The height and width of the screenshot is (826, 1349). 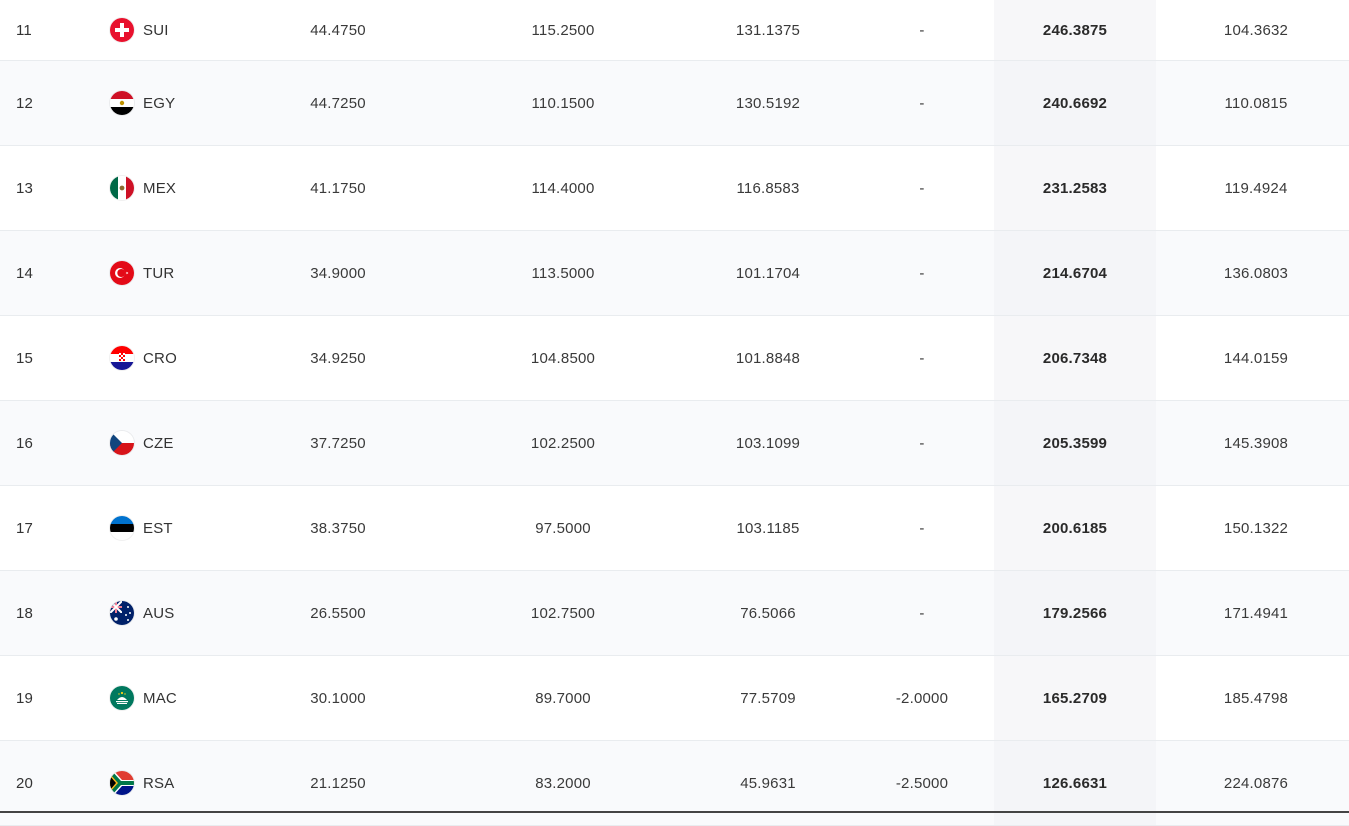 I want to click on total-cell: 206.7348, so click(x=1075, y=358).